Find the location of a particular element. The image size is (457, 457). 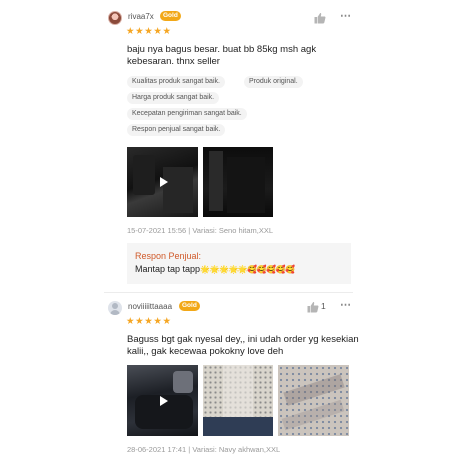

seller-response-text: Mantap tap tapp🌟🌟🌟🌟🌟🥰🥰🥰🥰🥰 is located at coordinates (215, 269).